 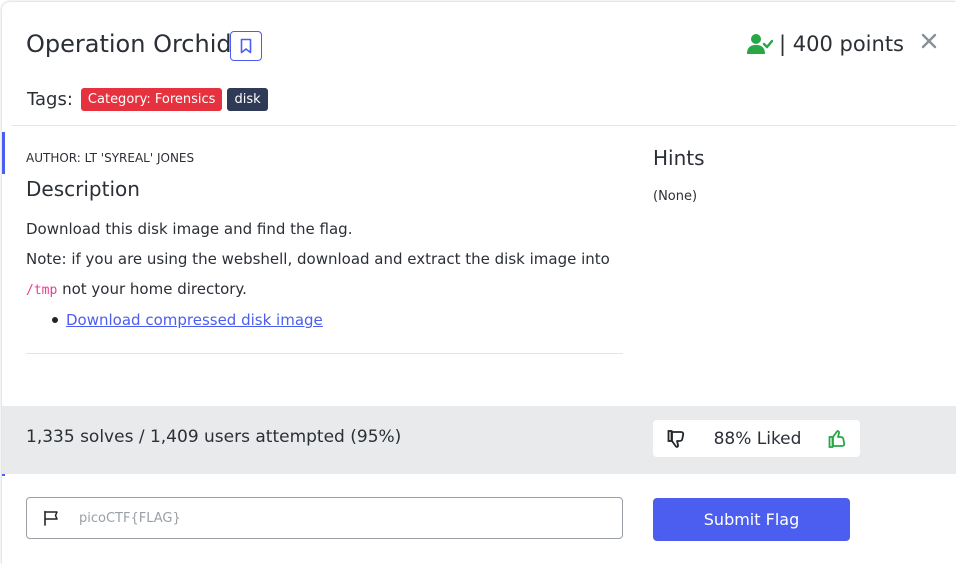 What do you see at coordinates (751, 519) in the screenshot?
I see `submit-flag-button: Submit Flag` at bounding box center [751, 519].